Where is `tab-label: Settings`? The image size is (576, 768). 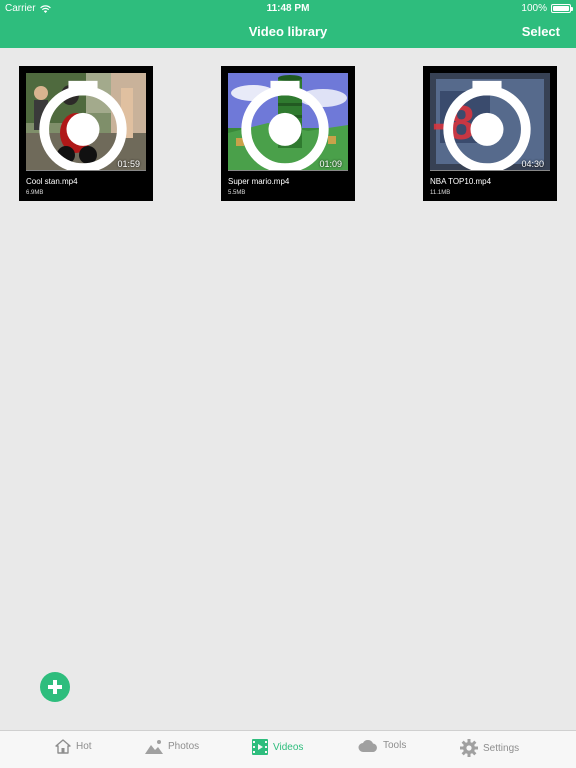 tab-label: Settings is located at coordinates (501, 748).